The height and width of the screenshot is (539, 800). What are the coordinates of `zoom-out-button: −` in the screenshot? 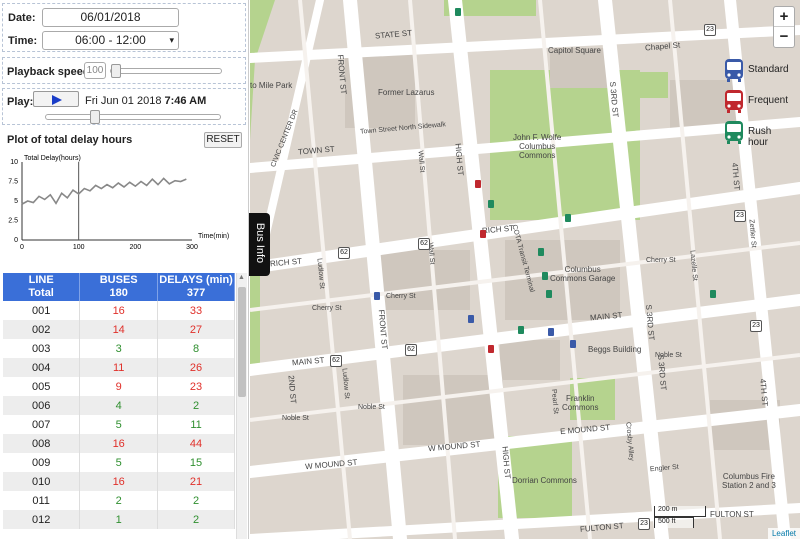 It's located at (784, 37).